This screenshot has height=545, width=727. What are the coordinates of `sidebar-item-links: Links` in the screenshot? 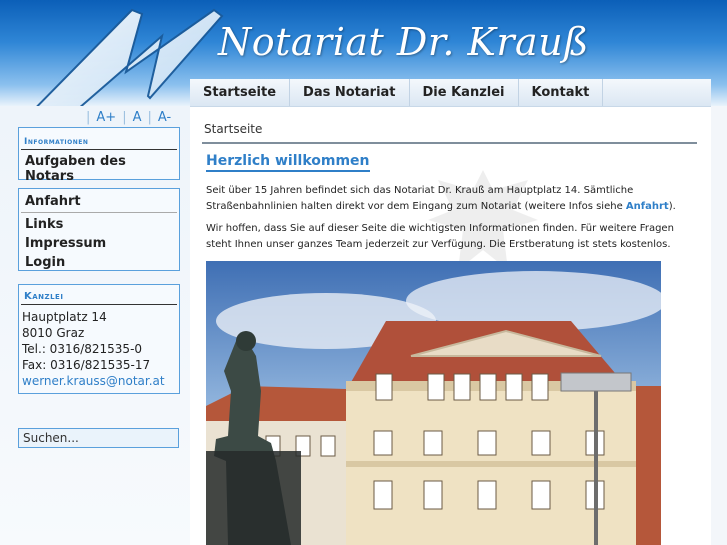 It's located at (99, 224).